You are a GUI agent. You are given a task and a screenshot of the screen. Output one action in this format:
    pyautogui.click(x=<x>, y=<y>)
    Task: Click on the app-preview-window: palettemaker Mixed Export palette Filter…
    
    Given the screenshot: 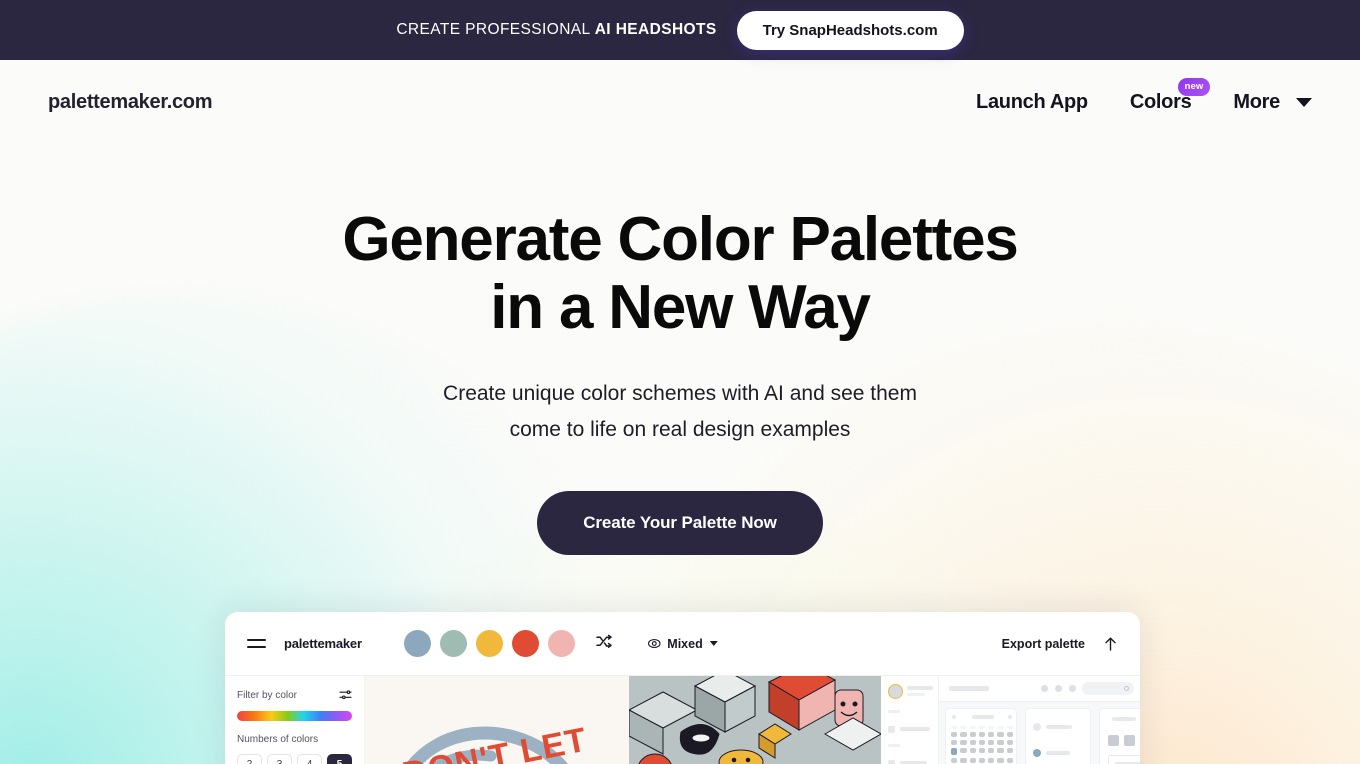 What is the action you would take?
    pyautogui.click(x=682, y=688)
    